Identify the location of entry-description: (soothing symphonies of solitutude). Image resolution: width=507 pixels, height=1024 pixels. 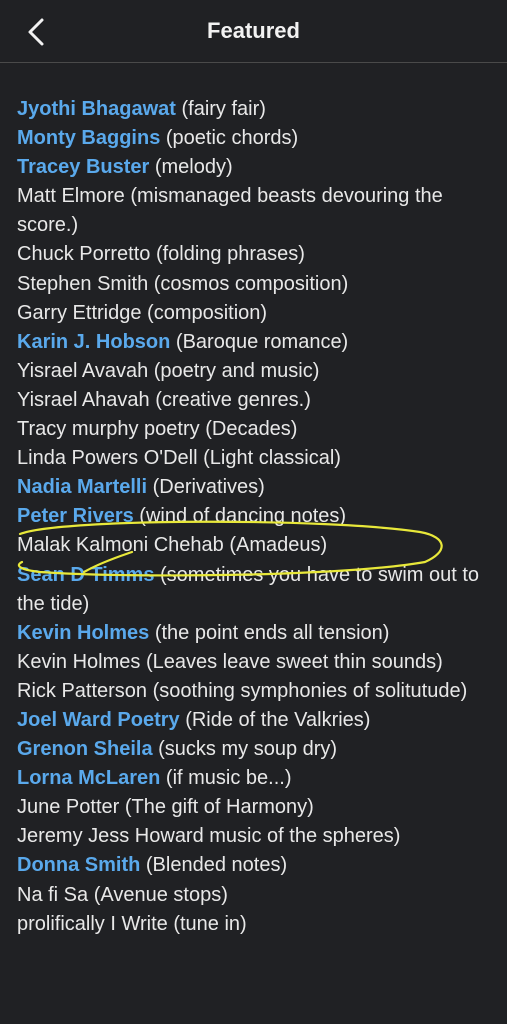
(307, 690).